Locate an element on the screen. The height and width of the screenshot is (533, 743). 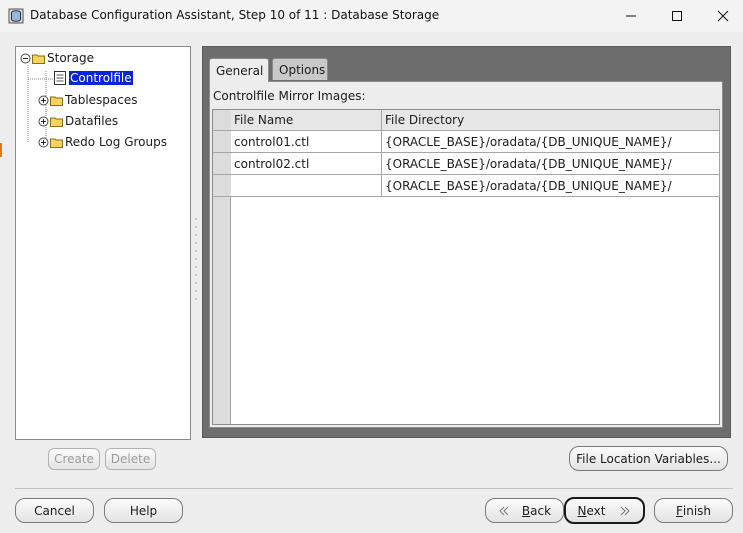
document-icon is located at coordinates (60, 78).